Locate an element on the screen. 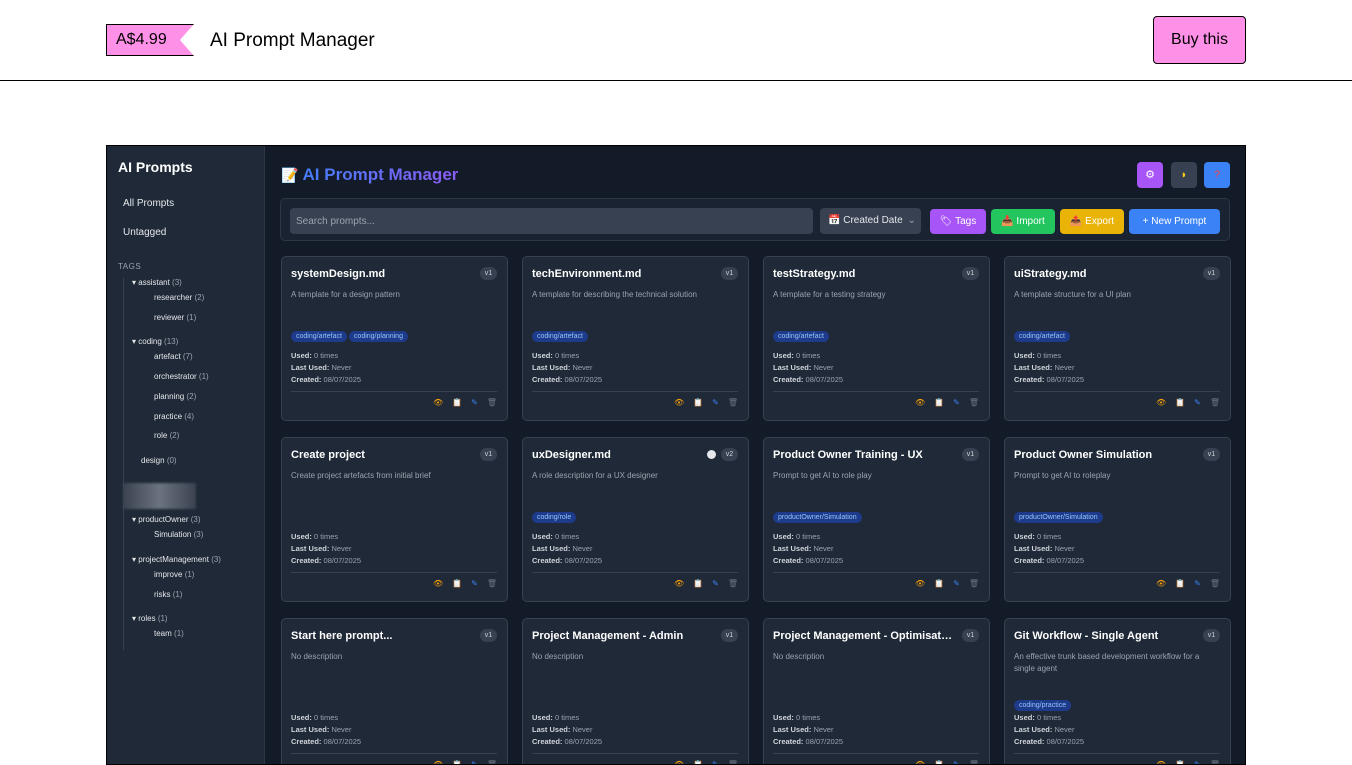 The height and width of the screenshot is (765, 1352). tag-tree-item: reviewer (1) is located at coordinates (175, 317).